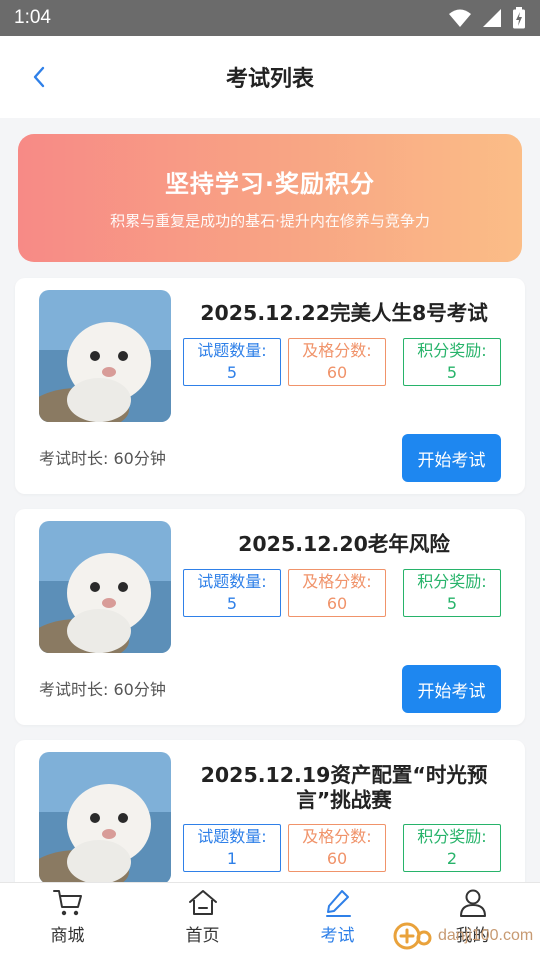  I want to click on exam-title-line: 言”挑战赛, so click(344, 800).